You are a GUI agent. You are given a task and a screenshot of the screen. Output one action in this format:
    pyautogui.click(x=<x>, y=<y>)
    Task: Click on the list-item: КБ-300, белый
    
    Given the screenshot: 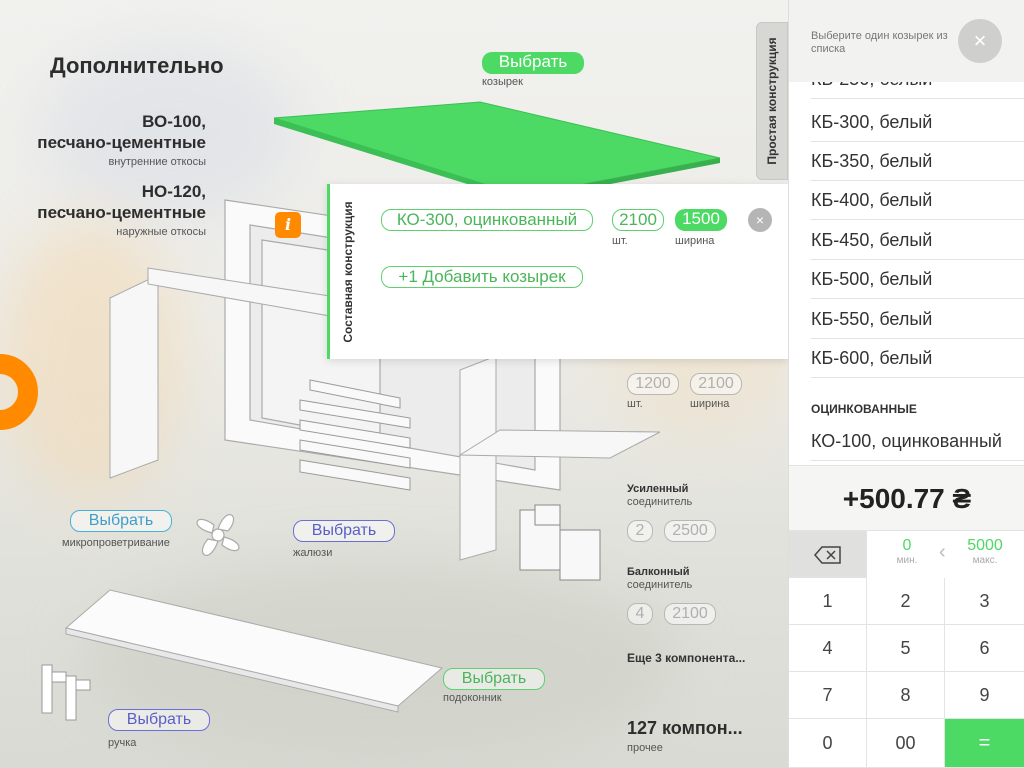 What is the action you would take?
    pyautogui.click(x=917, y=122)
    